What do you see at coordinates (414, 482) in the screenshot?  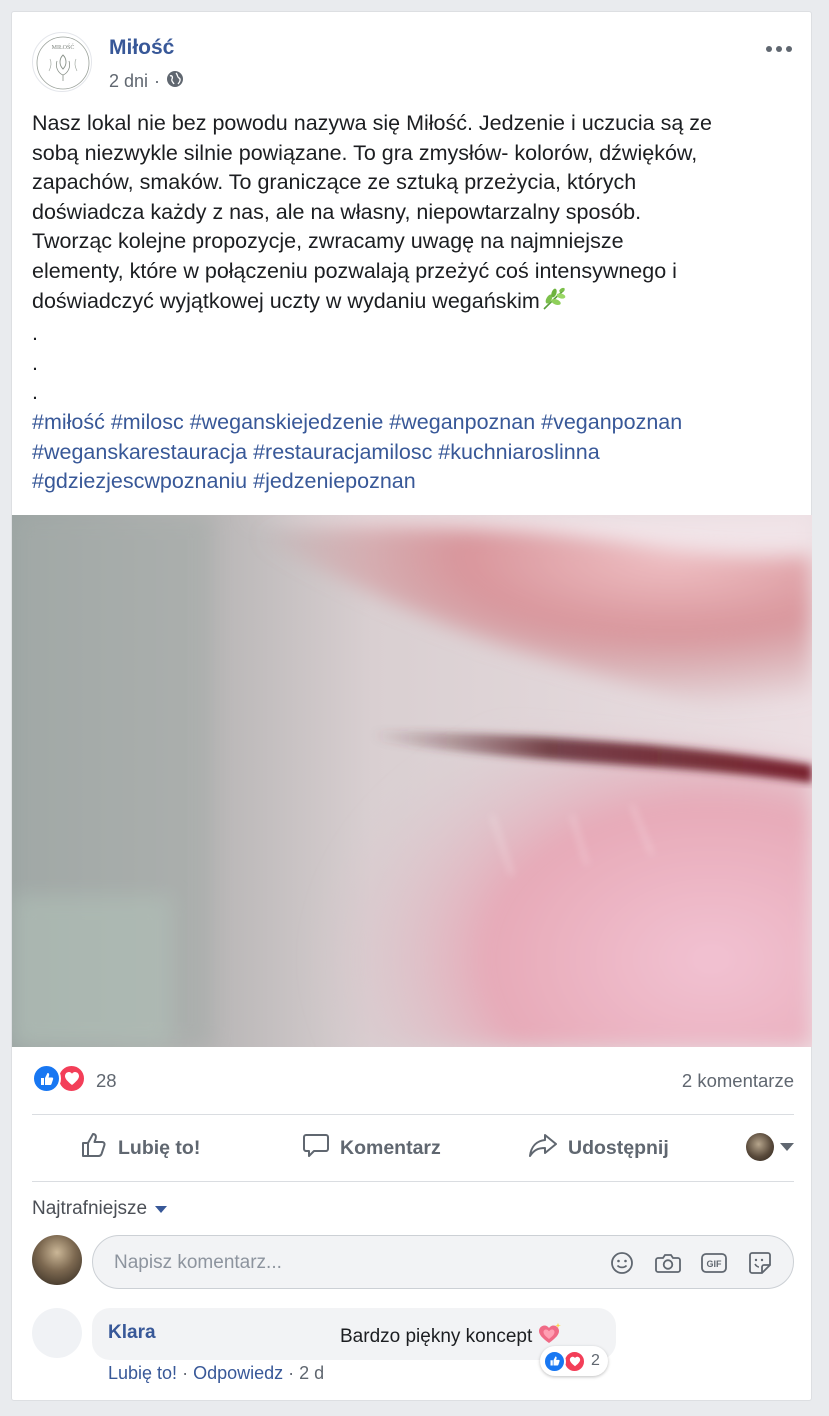 I see `hashtag-line: #gdziezjescwpoznaniu #jedzeniepoznan` at bounding box center [414, 482].